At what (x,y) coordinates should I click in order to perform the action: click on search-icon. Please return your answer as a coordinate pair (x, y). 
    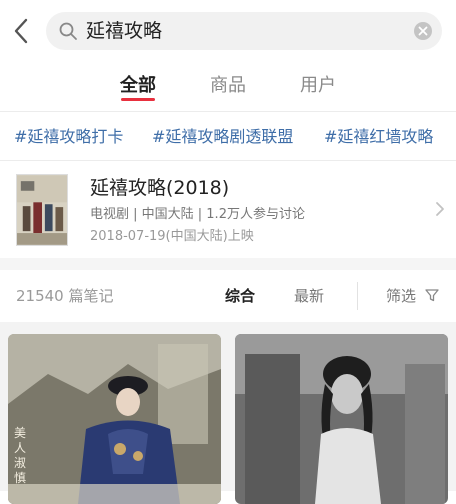
    Looking at the image, I should click on (68, 31).